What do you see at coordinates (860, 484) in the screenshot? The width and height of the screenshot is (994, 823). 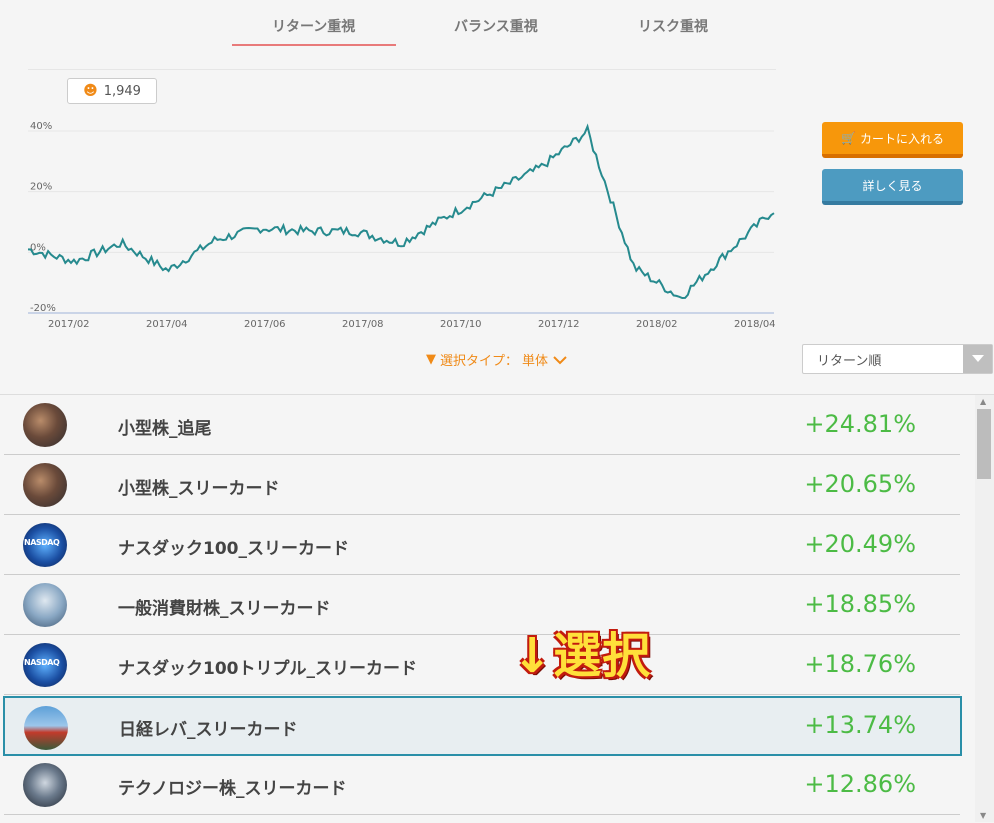 I see `strategy-return: +20.65%` at bounding box center [860, 484].